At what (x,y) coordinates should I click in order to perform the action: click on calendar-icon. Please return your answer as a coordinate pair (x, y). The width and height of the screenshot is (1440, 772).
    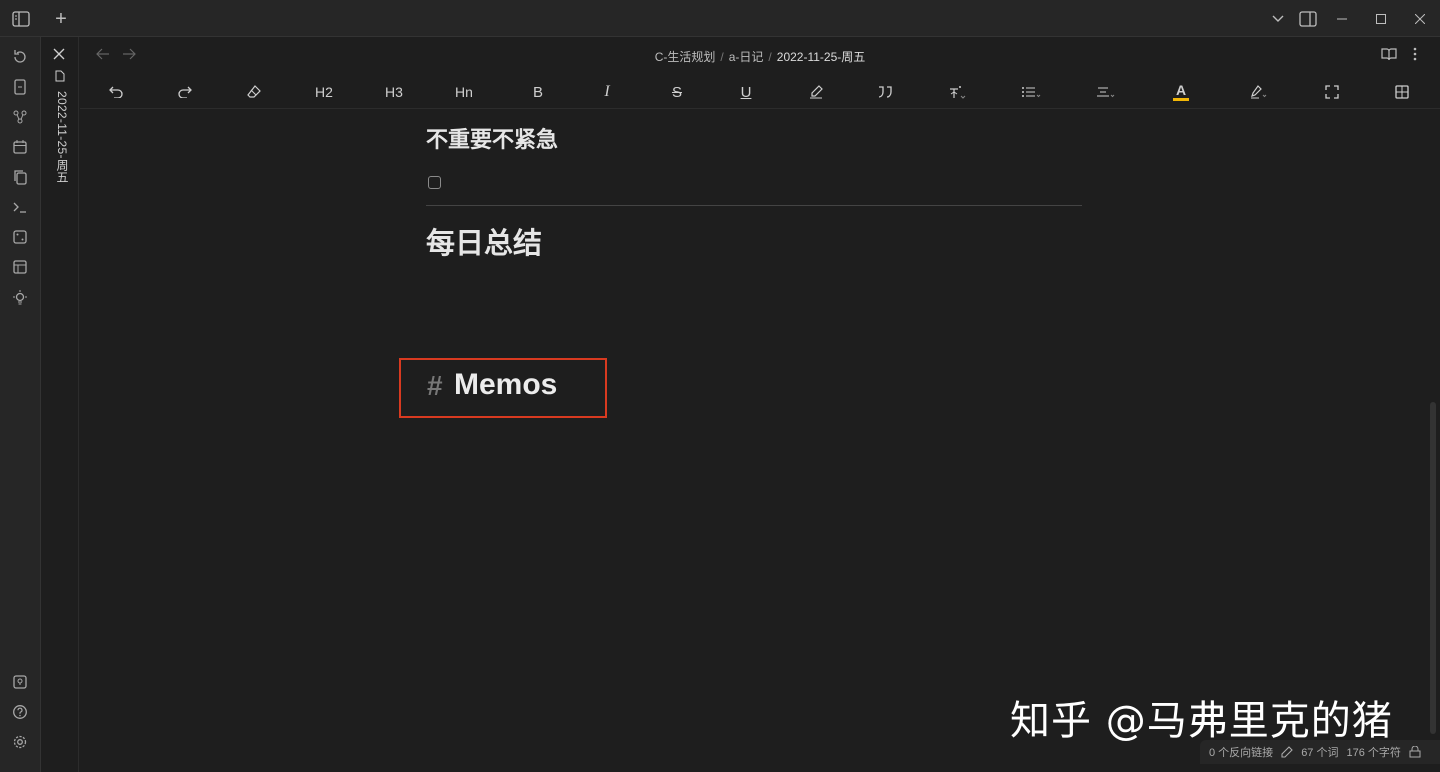
    Looking at the image, I should click on (20, 147).